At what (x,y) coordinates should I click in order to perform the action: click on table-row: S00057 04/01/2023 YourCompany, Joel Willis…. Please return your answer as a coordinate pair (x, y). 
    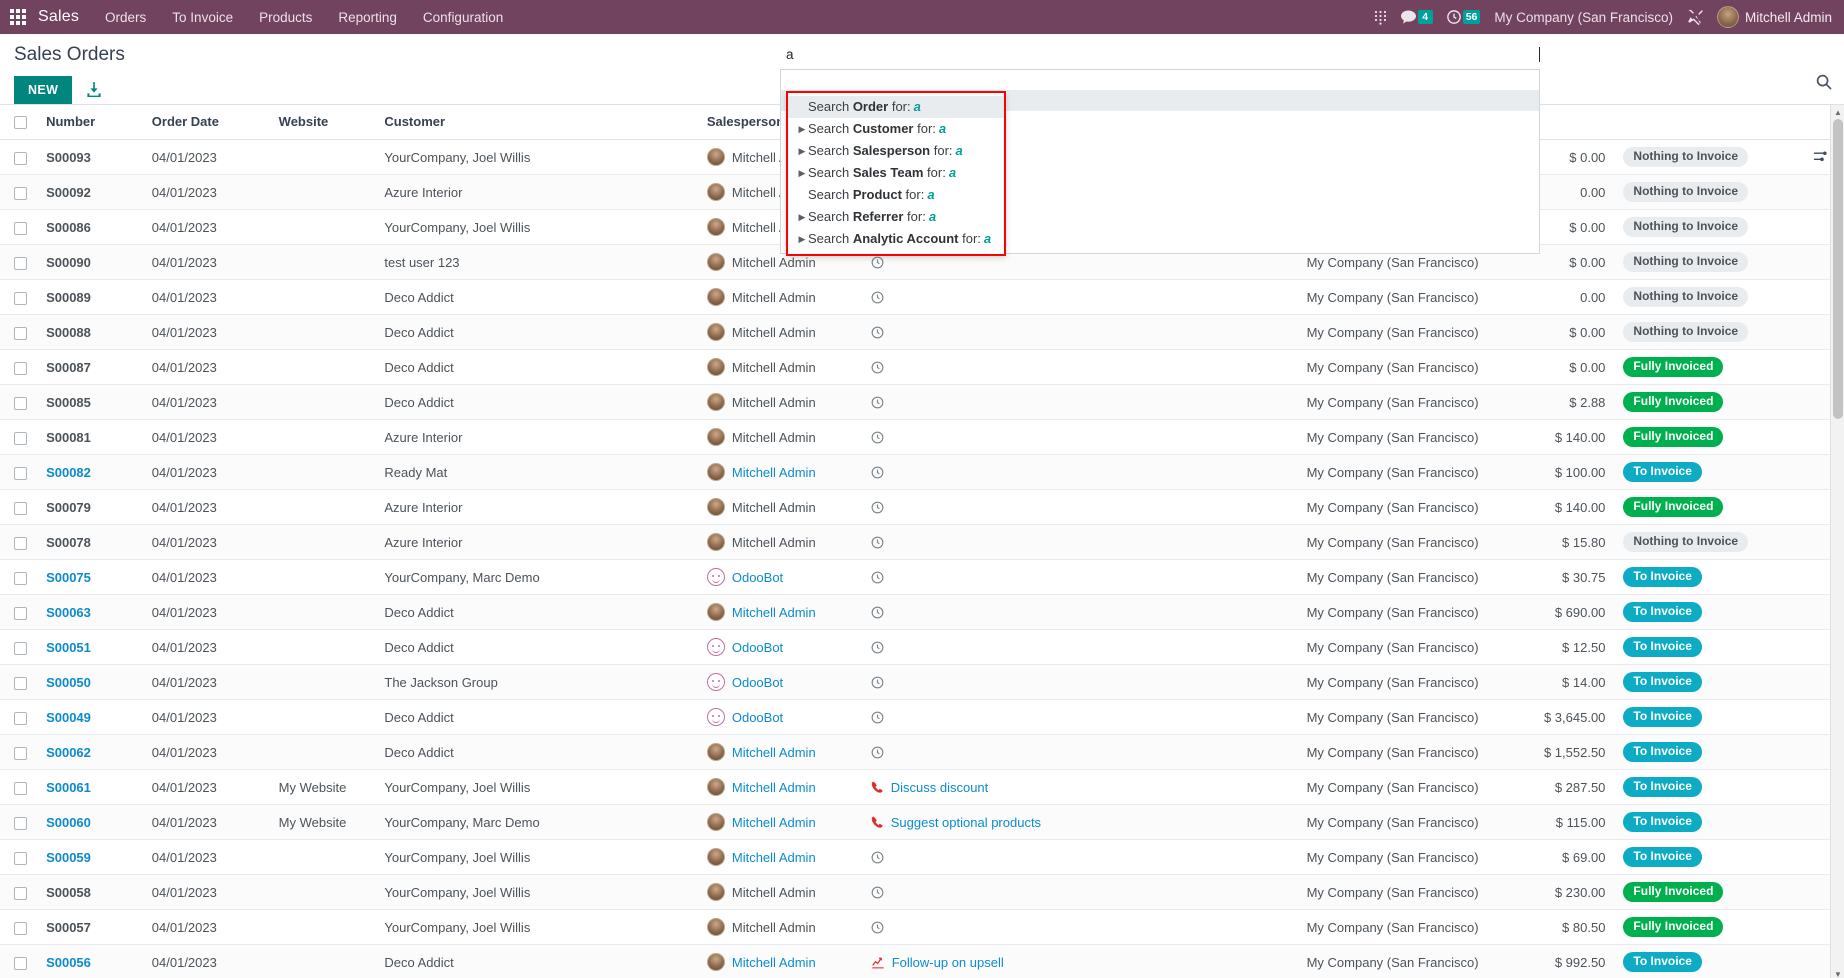
    Looking at the image, I should click on (922, 927).